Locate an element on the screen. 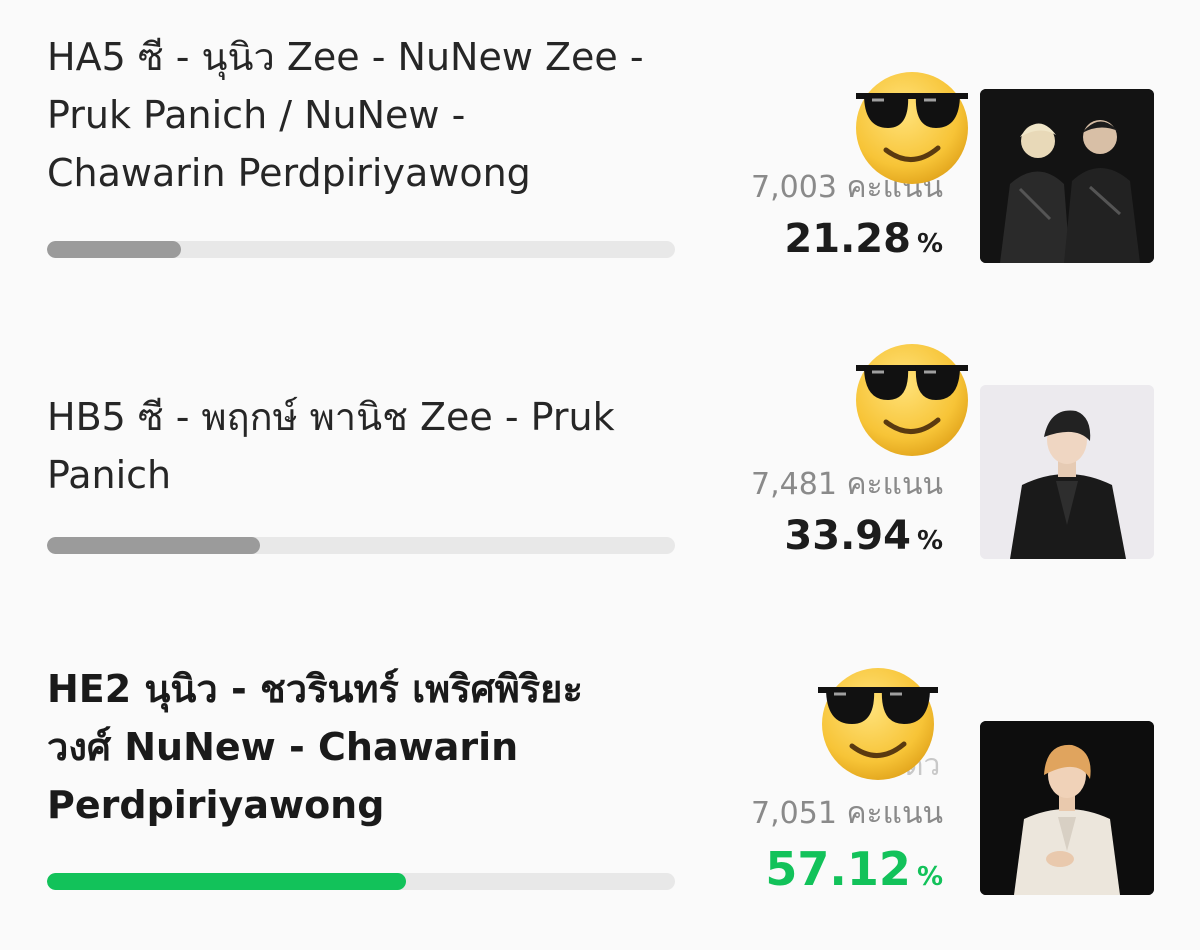 The height and width of the screenshot is (950, 1200). entry-title-line: HB5 ซี - พฤกษ์ พานิช Zee - Pruk is located at coordinates (331, 417).